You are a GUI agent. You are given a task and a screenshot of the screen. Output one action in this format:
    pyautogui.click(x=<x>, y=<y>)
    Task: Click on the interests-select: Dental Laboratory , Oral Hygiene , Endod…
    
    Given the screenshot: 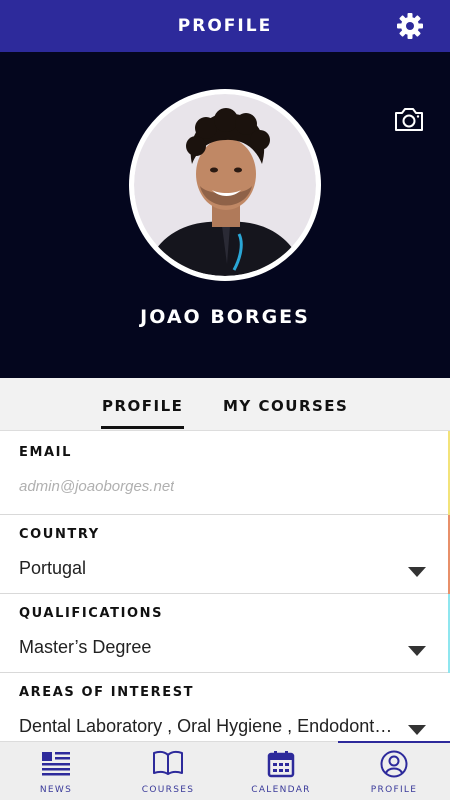 What is the action you would take?
    pyautogui.click(x=211, y=726)
    